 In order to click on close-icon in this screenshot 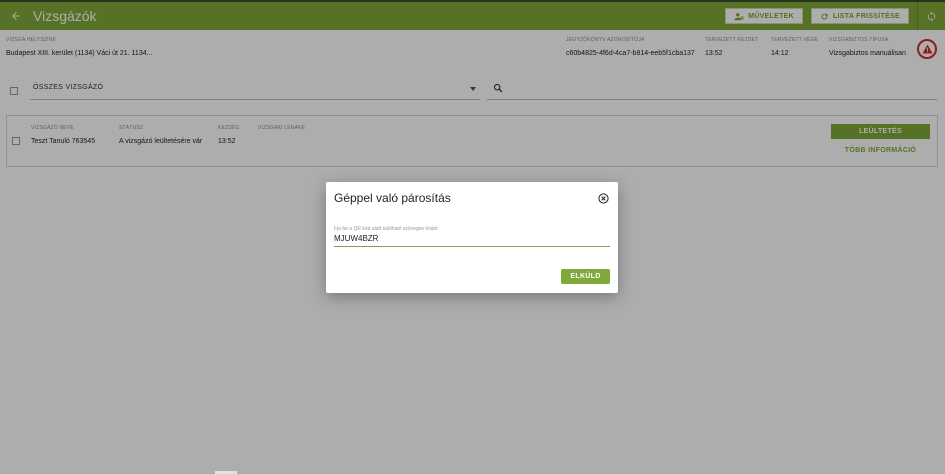, I will do `click(603, 198)`.